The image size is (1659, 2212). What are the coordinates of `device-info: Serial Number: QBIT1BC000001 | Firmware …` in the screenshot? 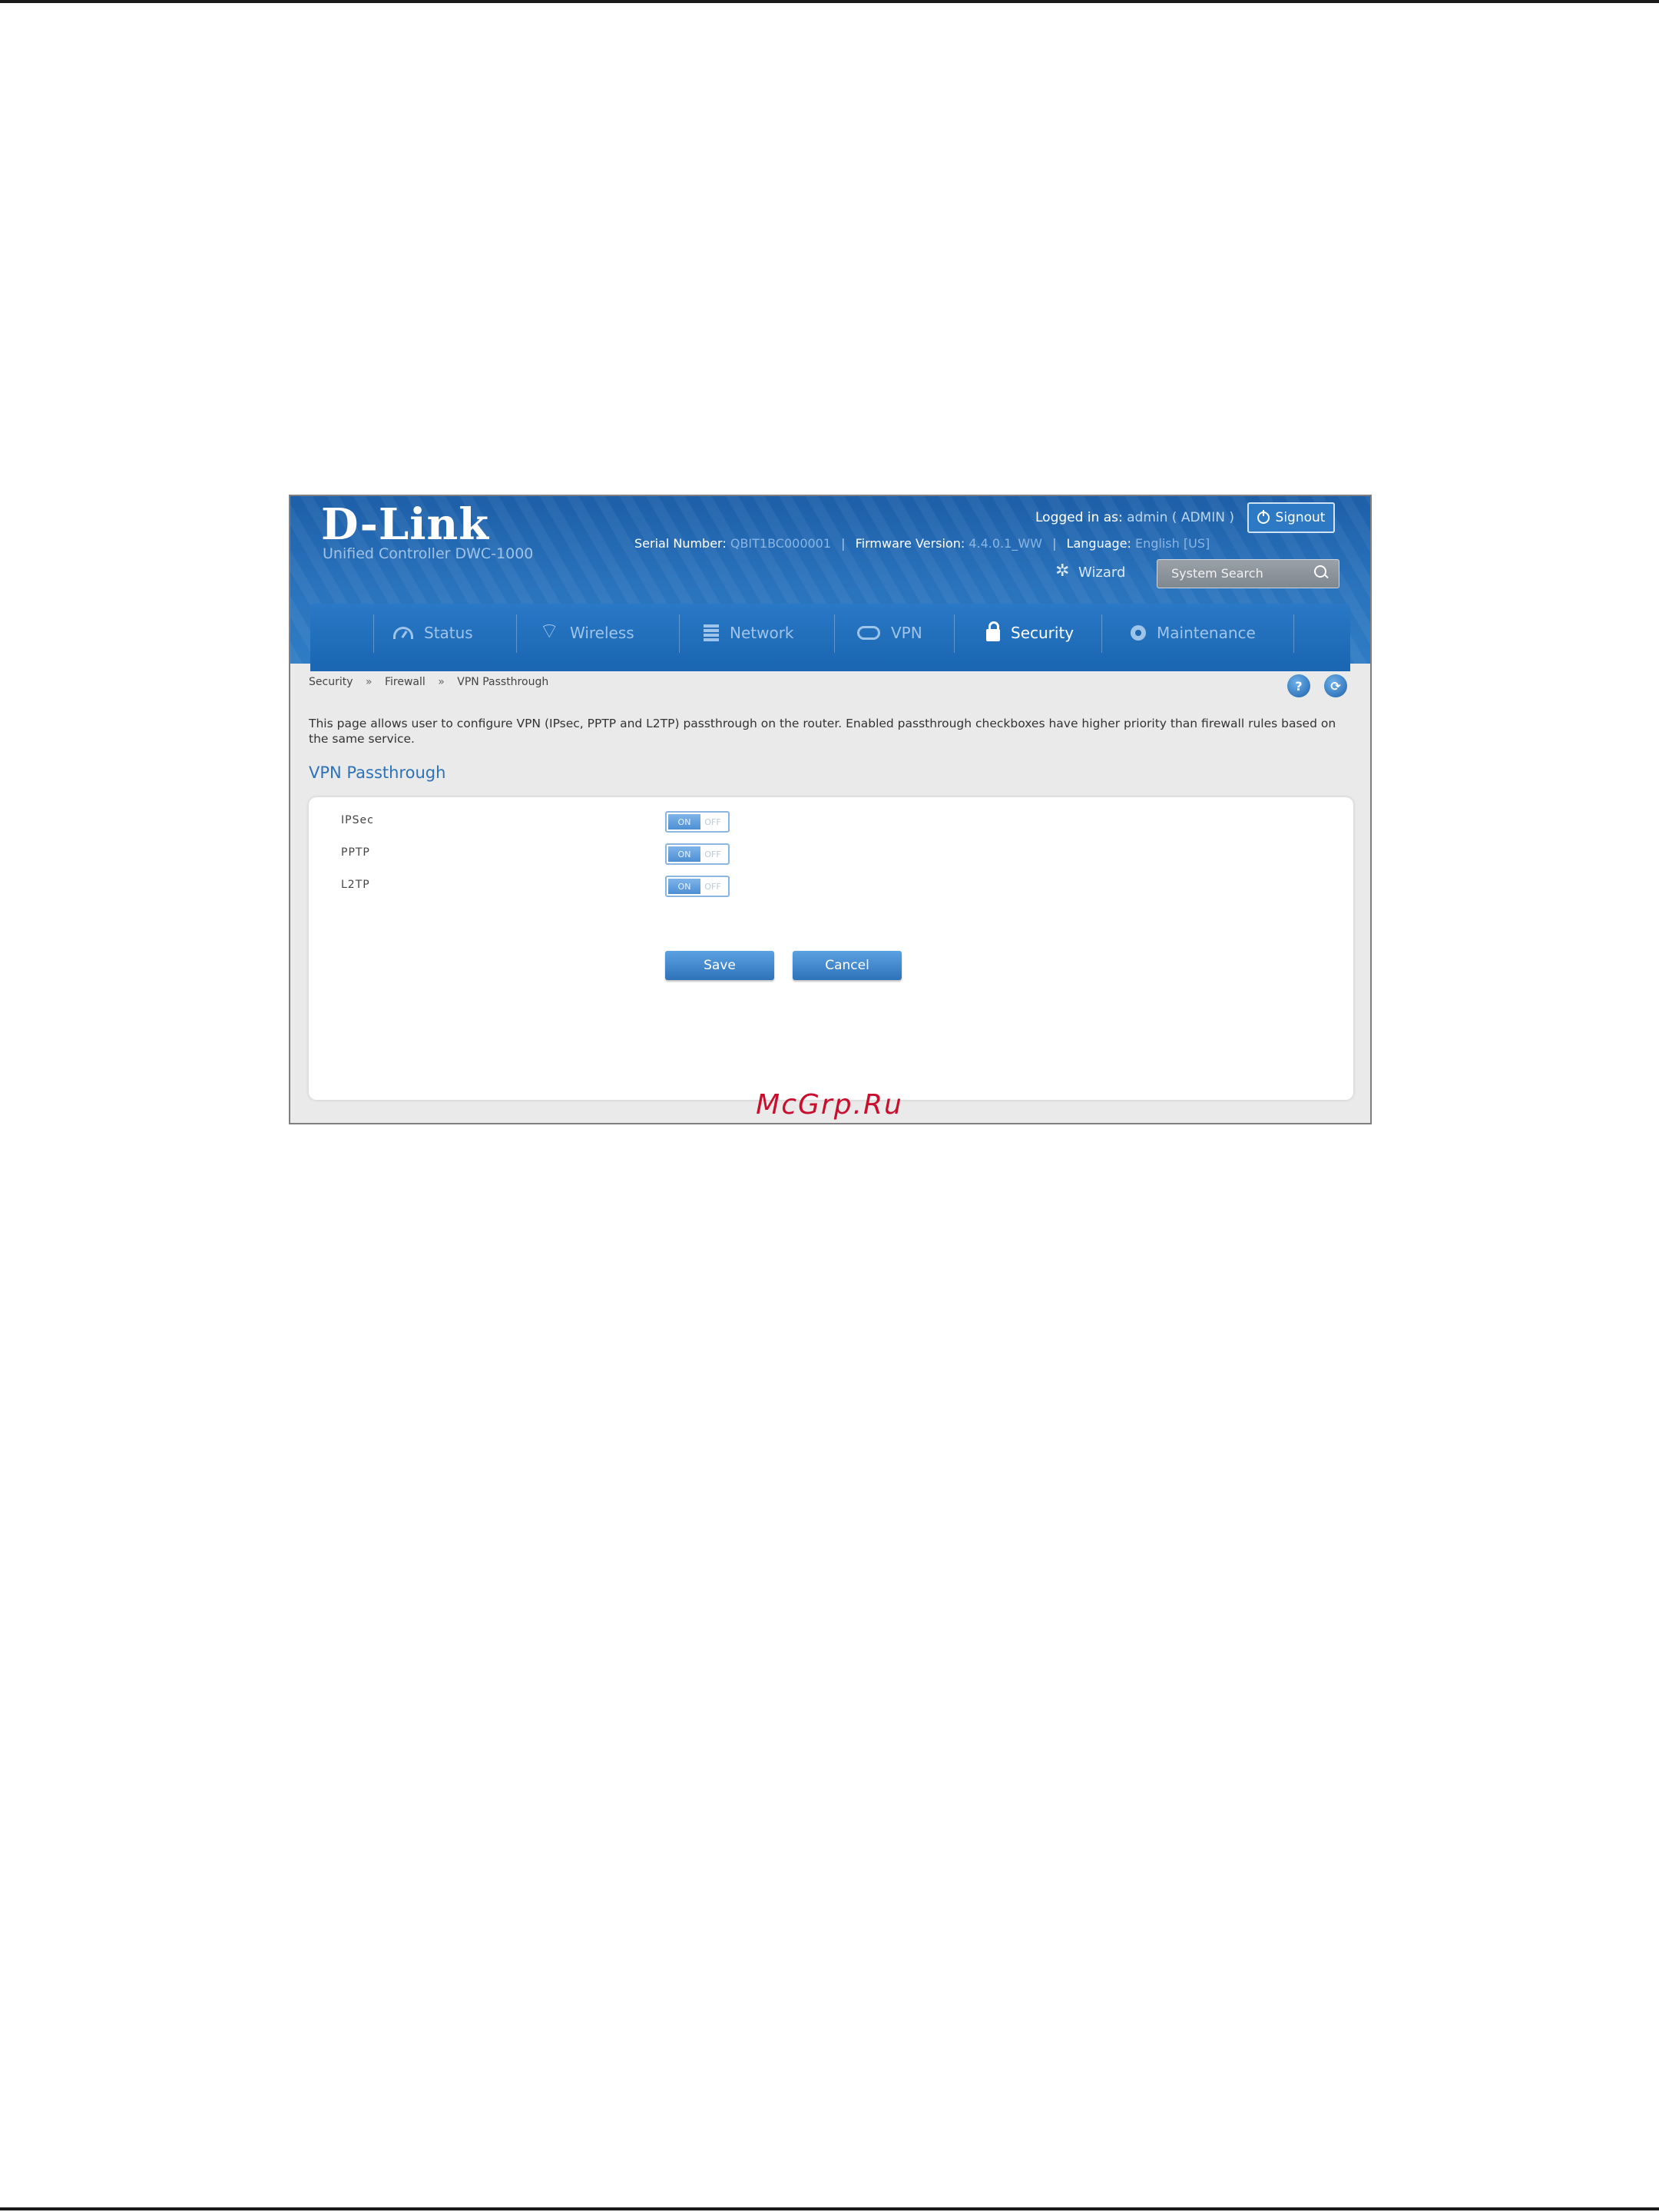 It's located at (922, 543).